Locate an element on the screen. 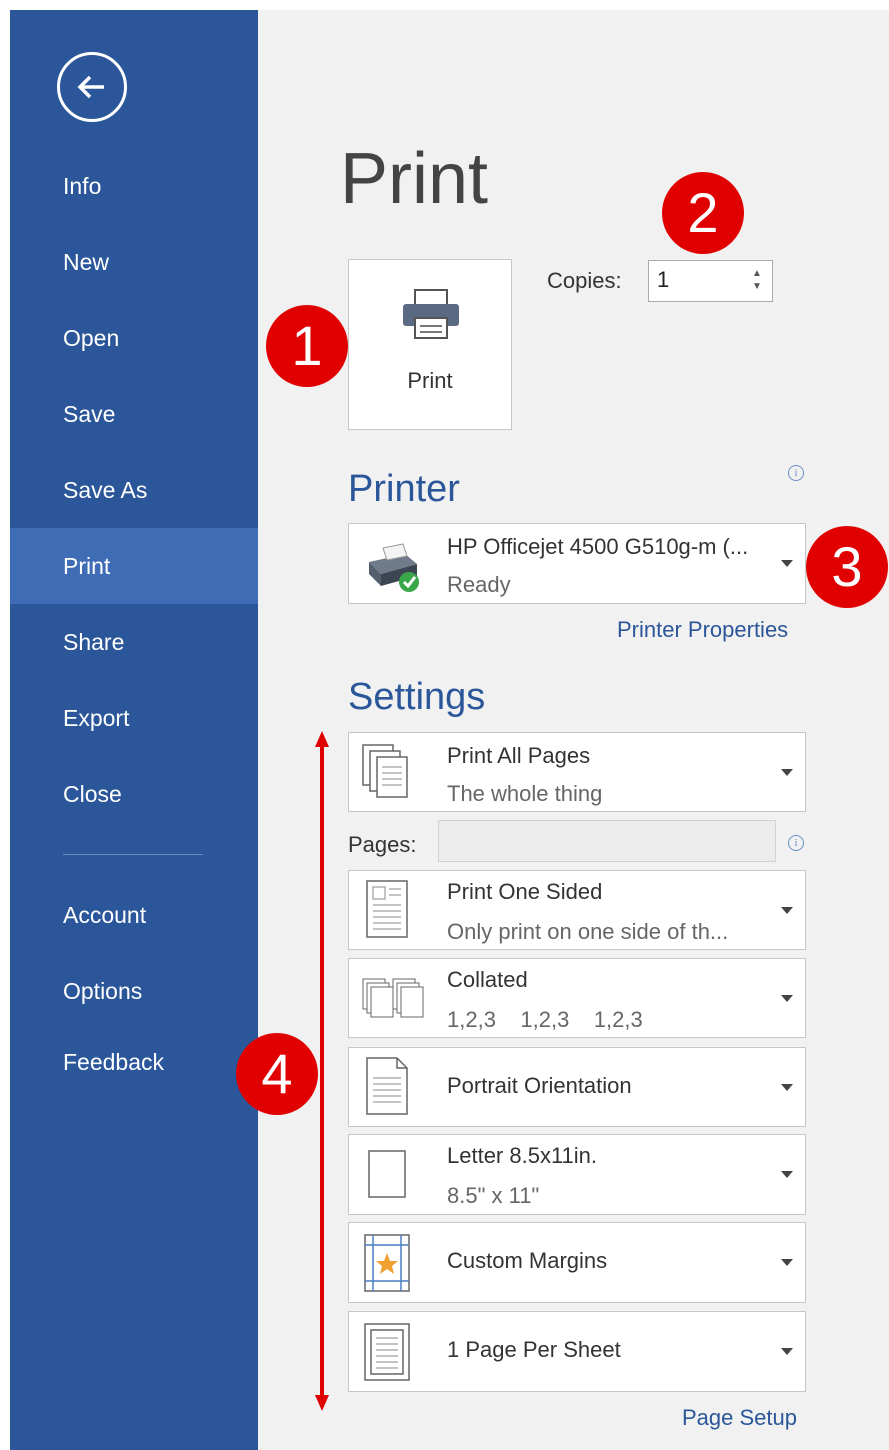  copies-stepper: ▲▼ is located at coordinates (710, 281).